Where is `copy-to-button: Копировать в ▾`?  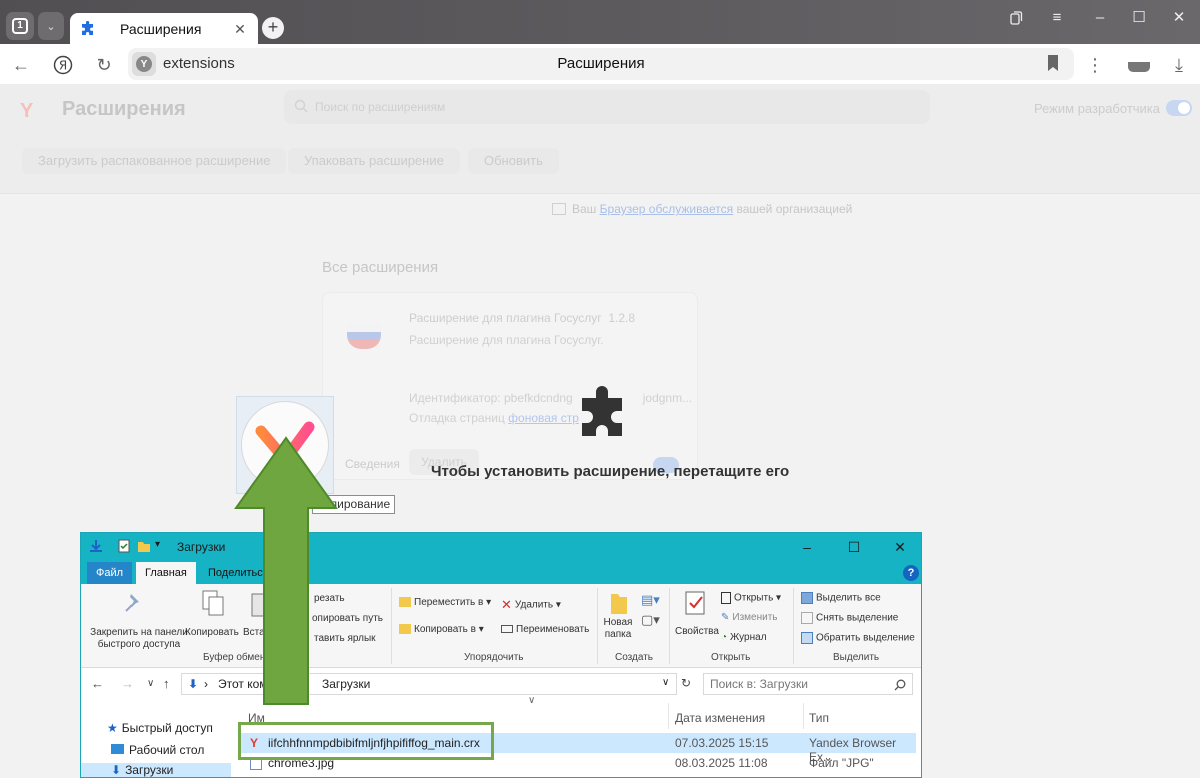 copy-to-button: Копировать в ▾ is located at coordinates (441, 629).